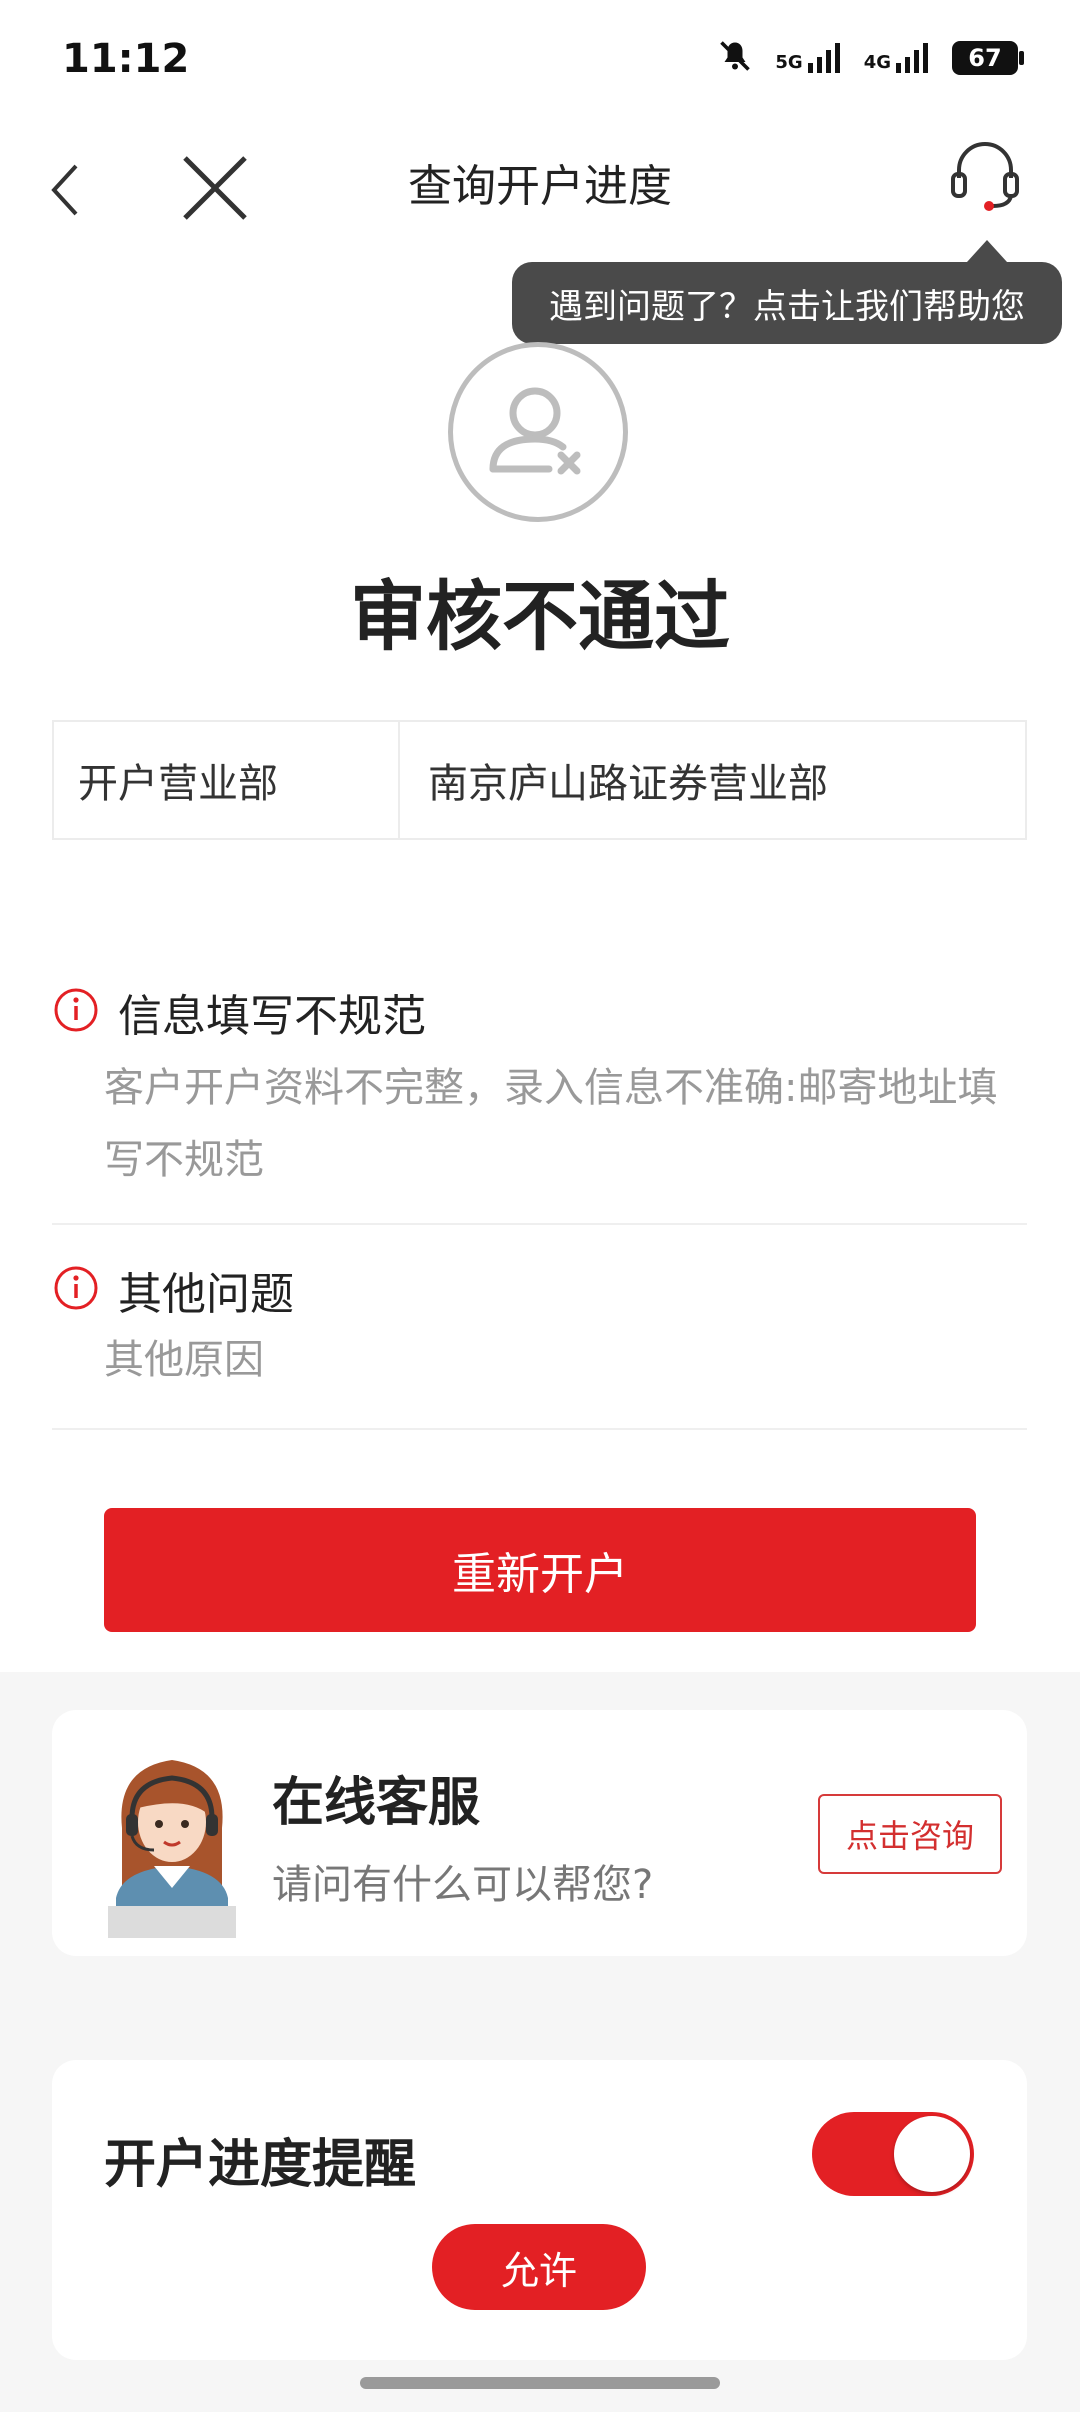 The height and width of the screenshot is (2412, 1080). What do you see at coordinates (540, 60) in the screenshot?
I see `status-bar: 11:12 5G 4G 67` at bounding box center [540, 60].